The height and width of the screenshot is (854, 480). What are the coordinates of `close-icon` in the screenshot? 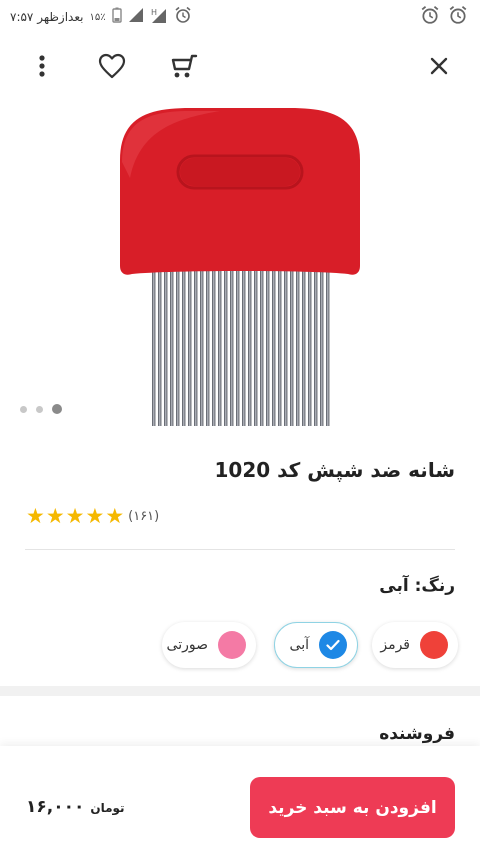 It's located at (439, 68).